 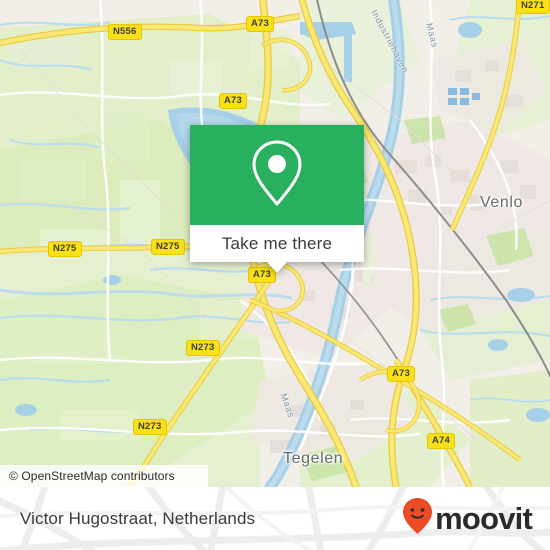 I want to click on callout-action-bar: Take me there, so click(x=277, y=249).